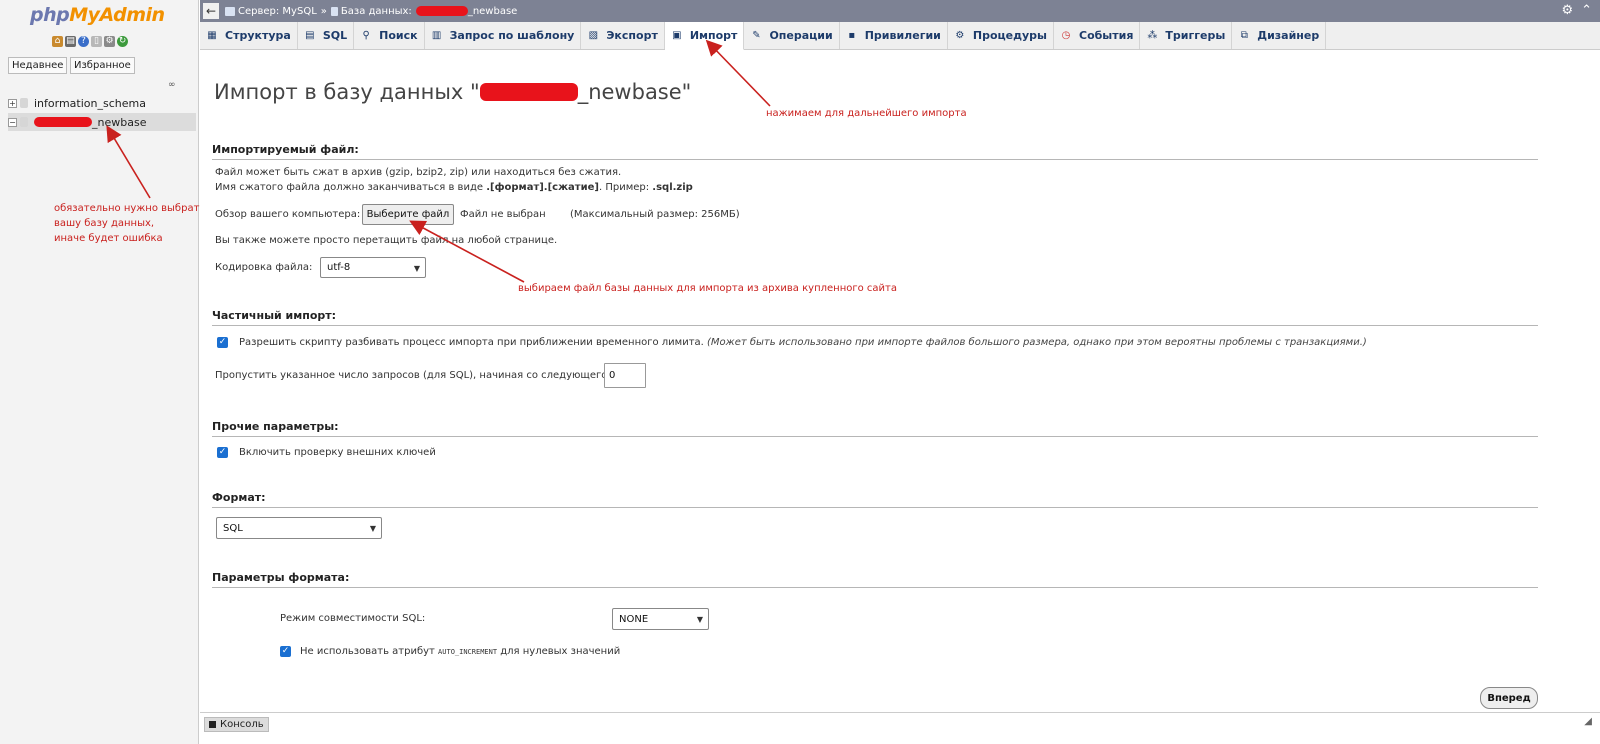 This screenshot has width=1600, height=744. I want to click on tab-label: SQL, so click(335, 35).